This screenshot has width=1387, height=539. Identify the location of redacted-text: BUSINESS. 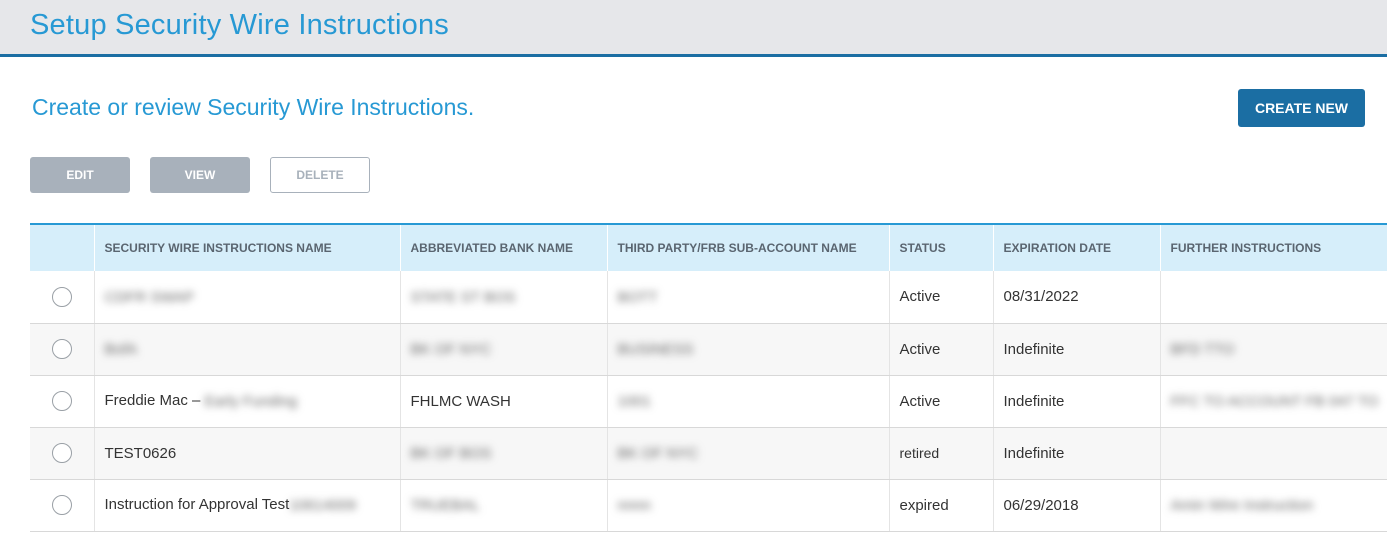
(655, 349).